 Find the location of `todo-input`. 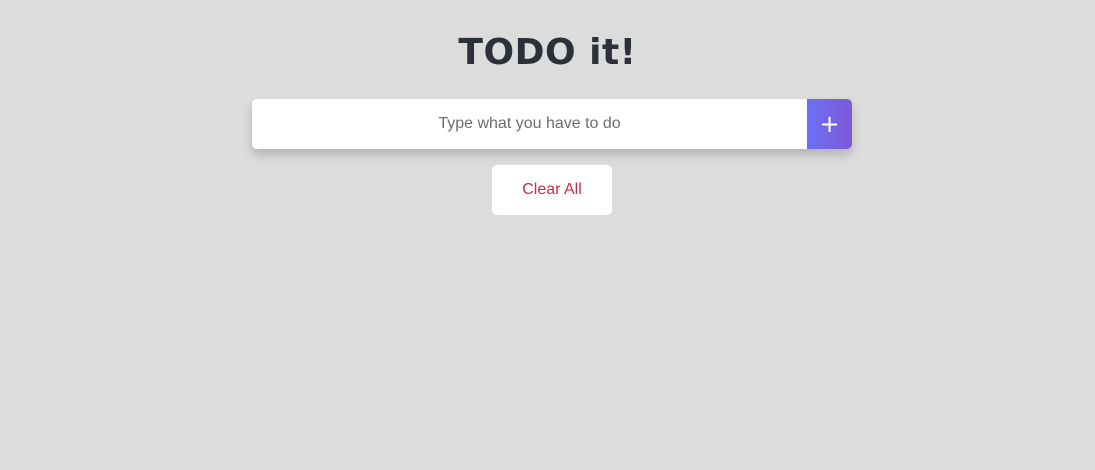

todo-input is located at coordinates (529, 124).